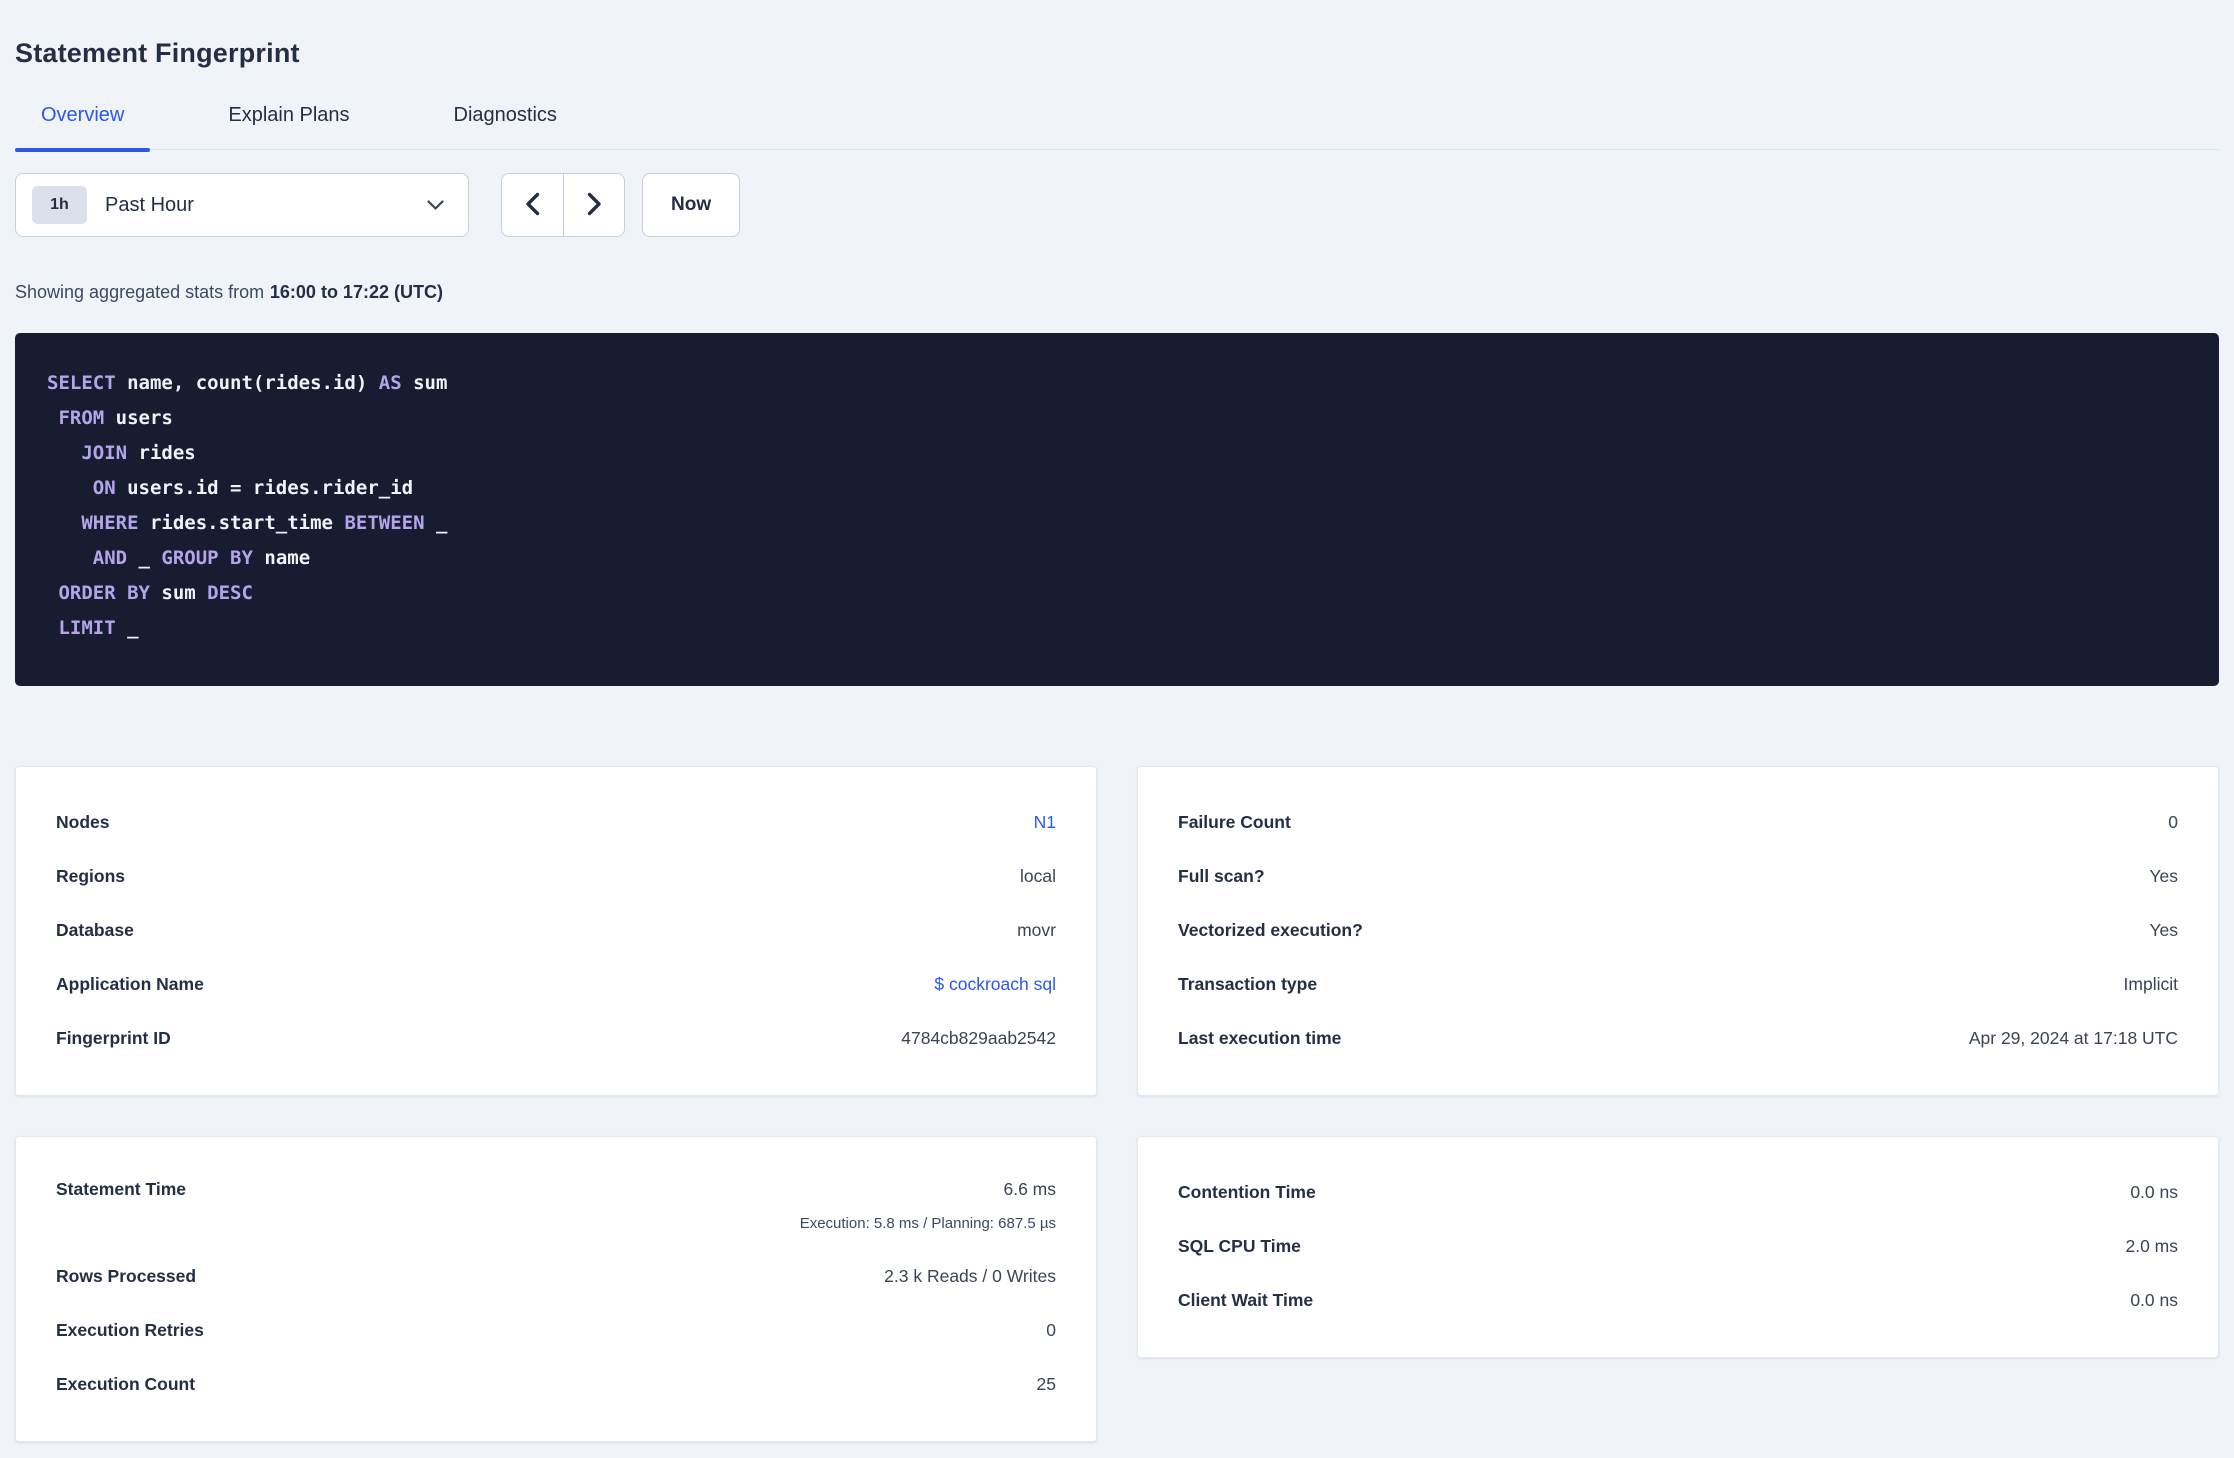 The height and width of the screenshot is (1458, 2234). Describe the element at coordinates (556, 1276) in the screenshot. I see `panel-row: Rows Processed 2.3 k Reads / 0 Writes` at that location.